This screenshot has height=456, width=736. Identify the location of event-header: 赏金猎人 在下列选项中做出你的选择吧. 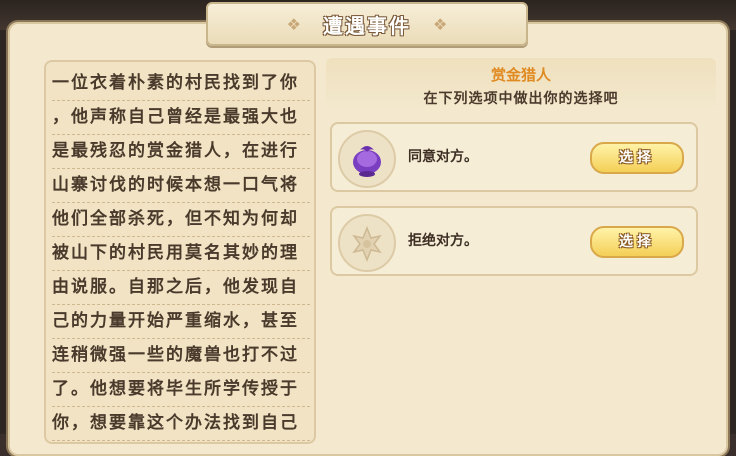
(521, 86).